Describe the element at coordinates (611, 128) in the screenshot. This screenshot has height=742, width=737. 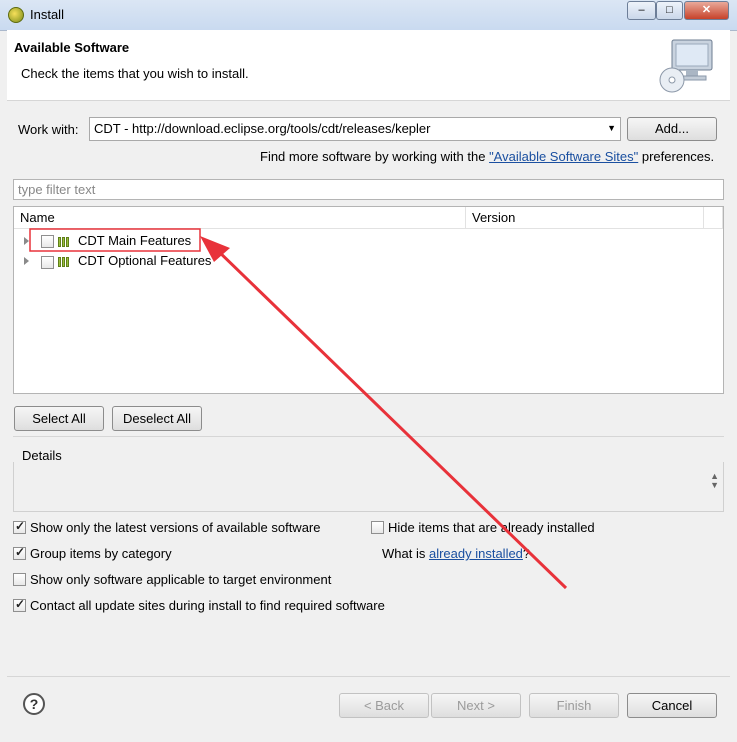
I see `chevron-down-icon: ▼` at that location.